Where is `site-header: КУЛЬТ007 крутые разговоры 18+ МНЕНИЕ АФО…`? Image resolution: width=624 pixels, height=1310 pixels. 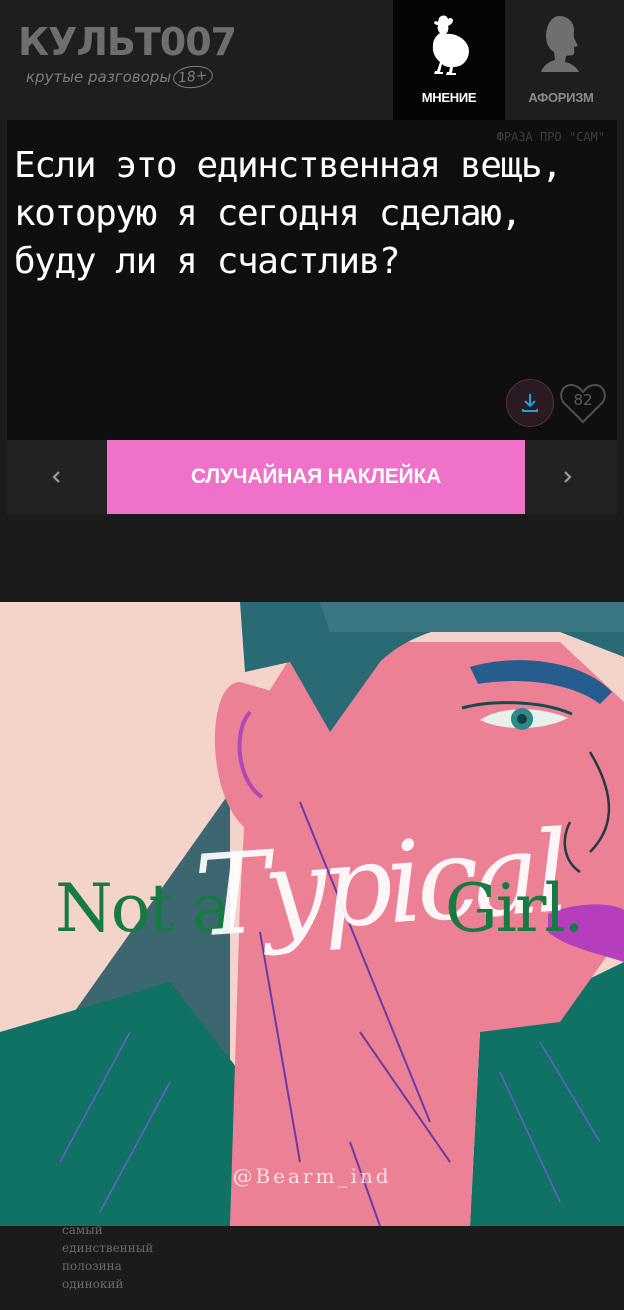
site-header: КУЛЬТ007 крутые разговоры 18+ МНЕНИЕ АФО… is located at coordinates (312, 60).